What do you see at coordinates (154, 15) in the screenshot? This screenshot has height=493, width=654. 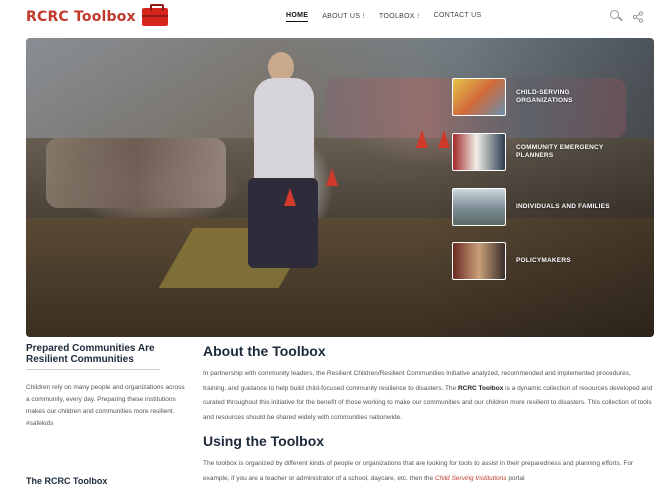 I see `toolbox-icon` at bounding box center [154, 15].